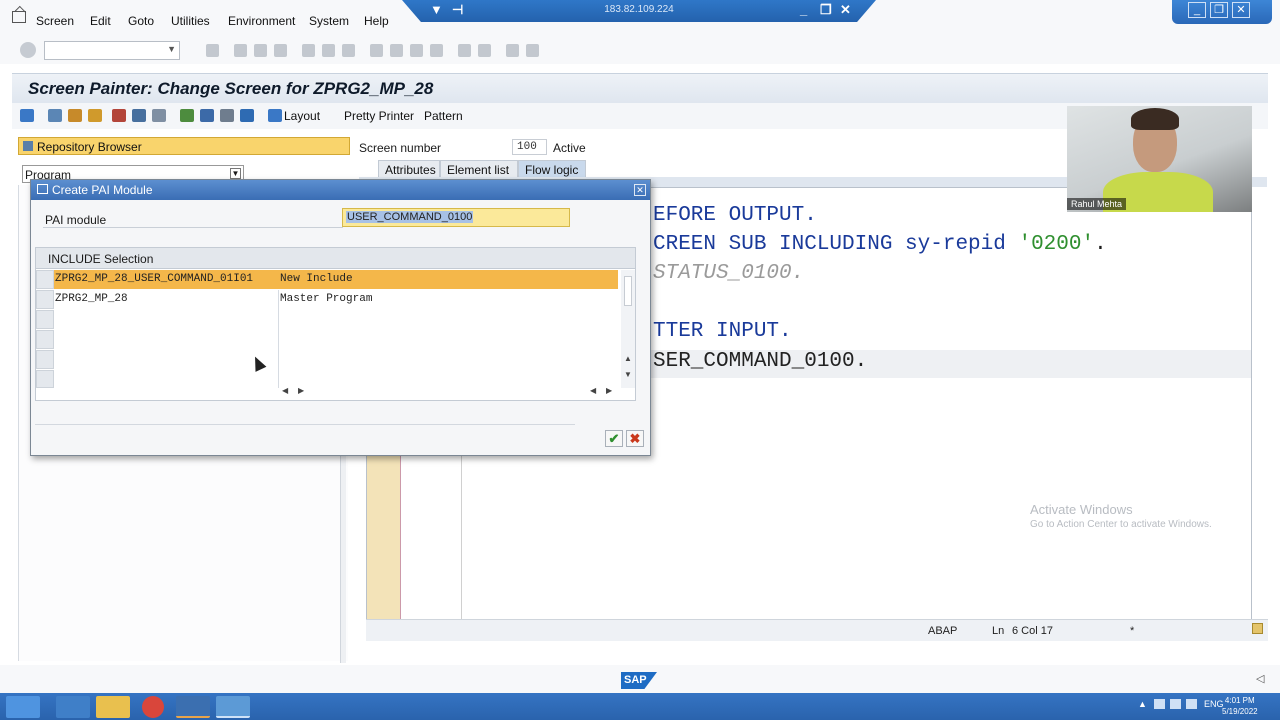 The height and width of the screenshot is (720, 1280). I want to click on remote-restore-icon: ❐, so click(826, 10).